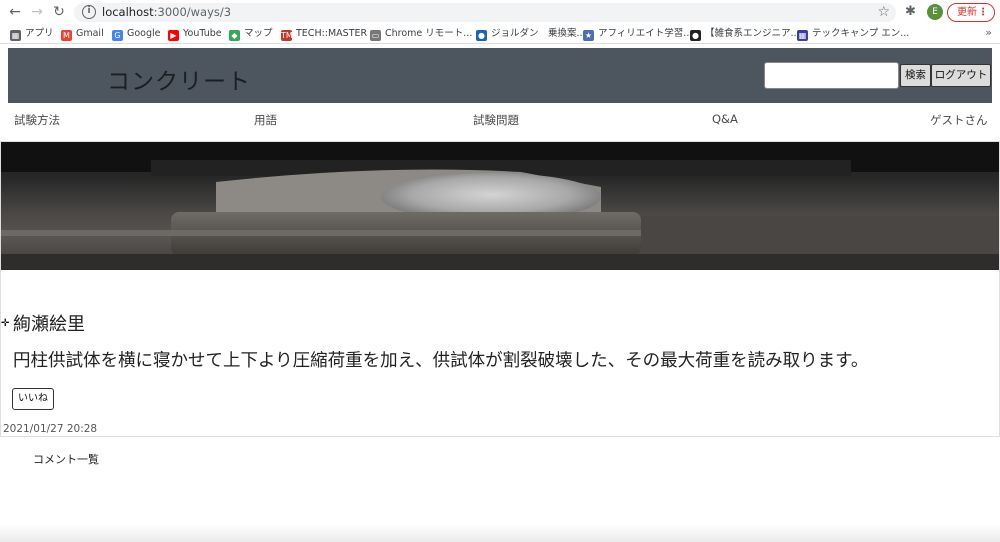 This screenshot has width=1000, height=542. What do you see at coordinates (15, 12) in the screenshot?
I see `back-icon: ←` at bounding box center [15, 12].